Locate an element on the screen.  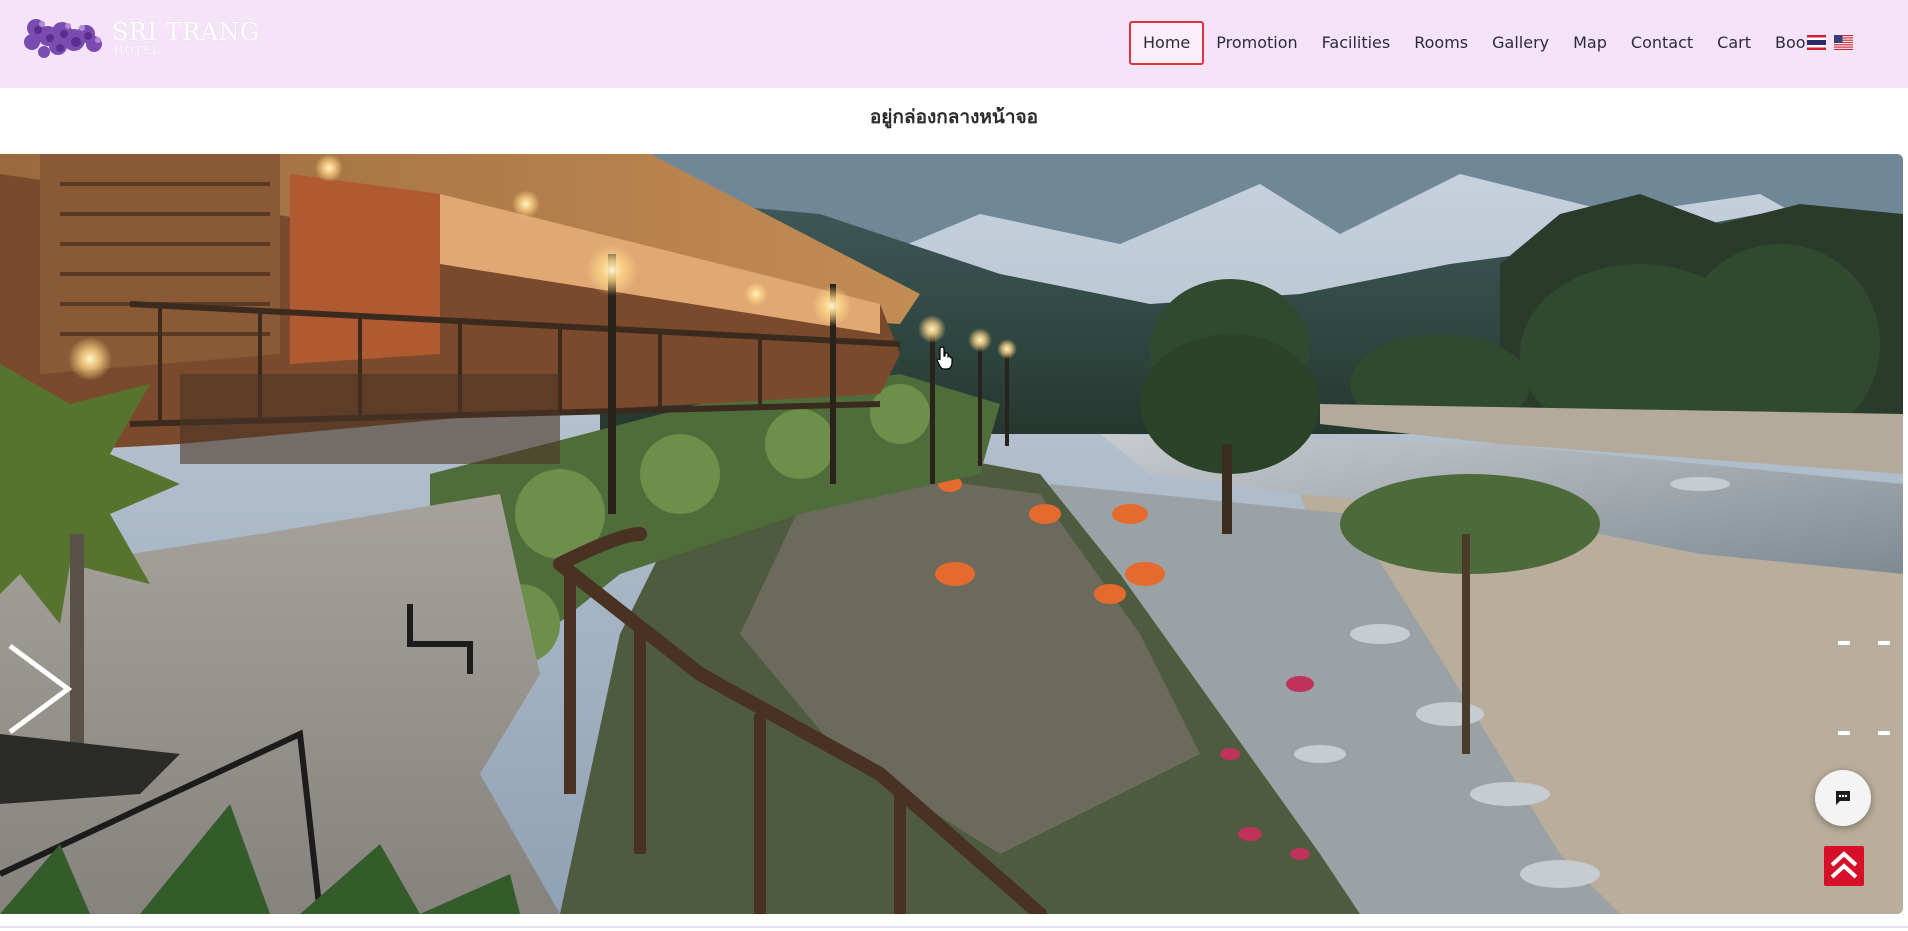
double-chevron-up-icon is located at coordinates (1844, 865).